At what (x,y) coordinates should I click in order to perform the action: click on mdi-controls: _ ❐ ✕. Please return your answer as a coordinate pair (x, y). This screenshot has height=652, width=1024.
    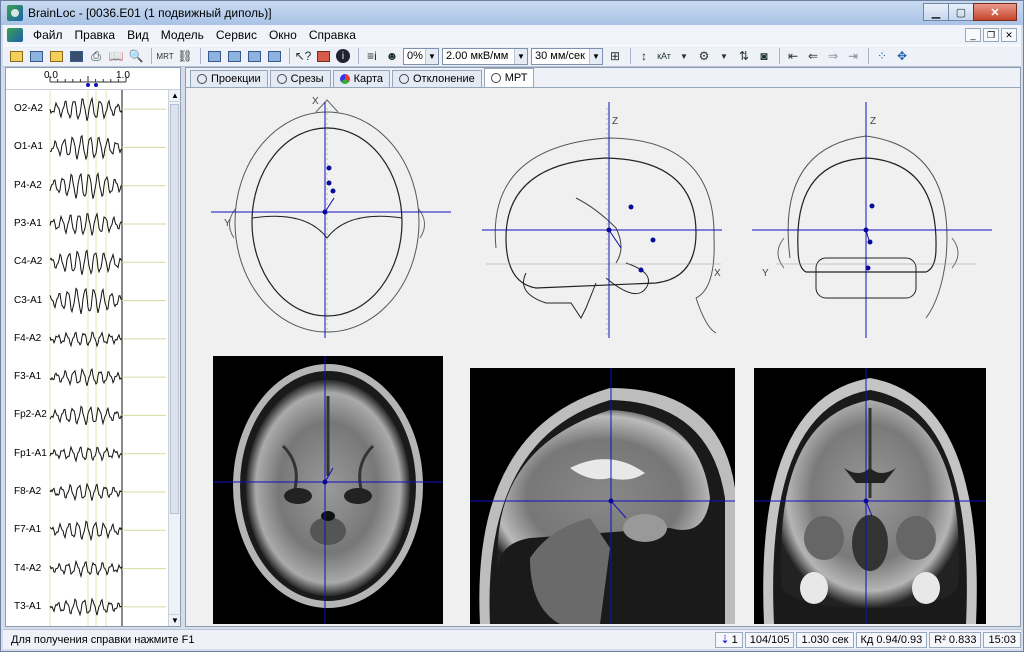
    Looking at the image, I should click on (991, 35).